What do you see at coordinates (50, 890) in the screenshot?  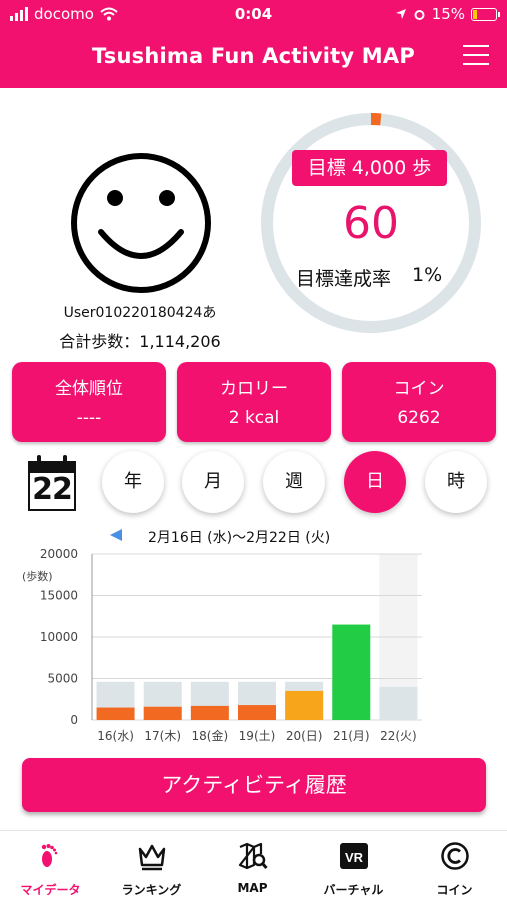 I see `nav-label: マイデータ` at bounding box center [50, 890].